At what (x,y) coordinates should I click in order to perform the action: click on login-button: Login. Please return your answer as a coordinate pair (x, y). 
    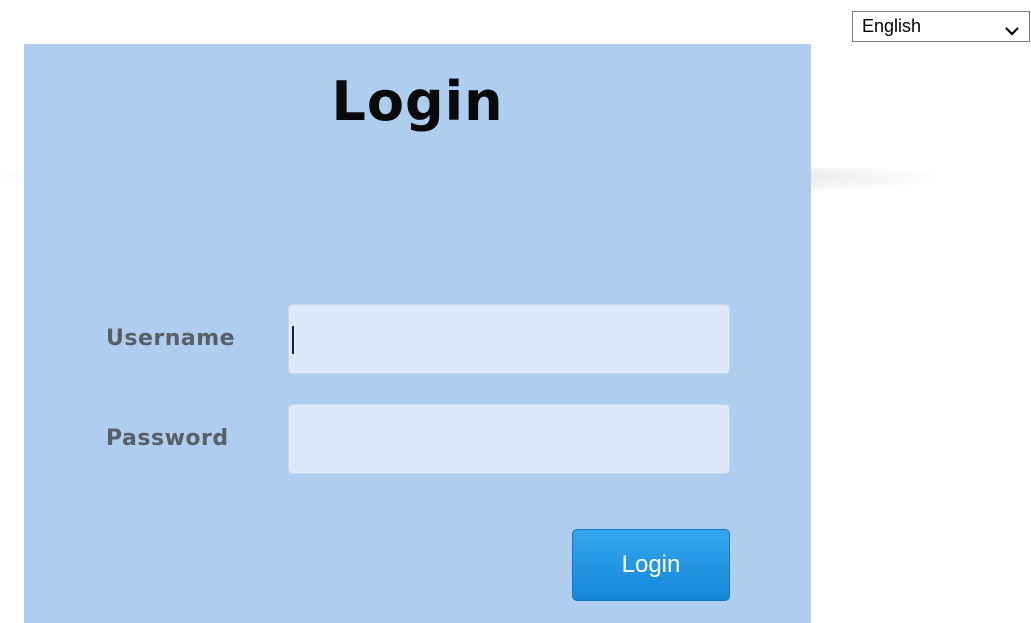
    Looking at the image, I should click on (651, 565).